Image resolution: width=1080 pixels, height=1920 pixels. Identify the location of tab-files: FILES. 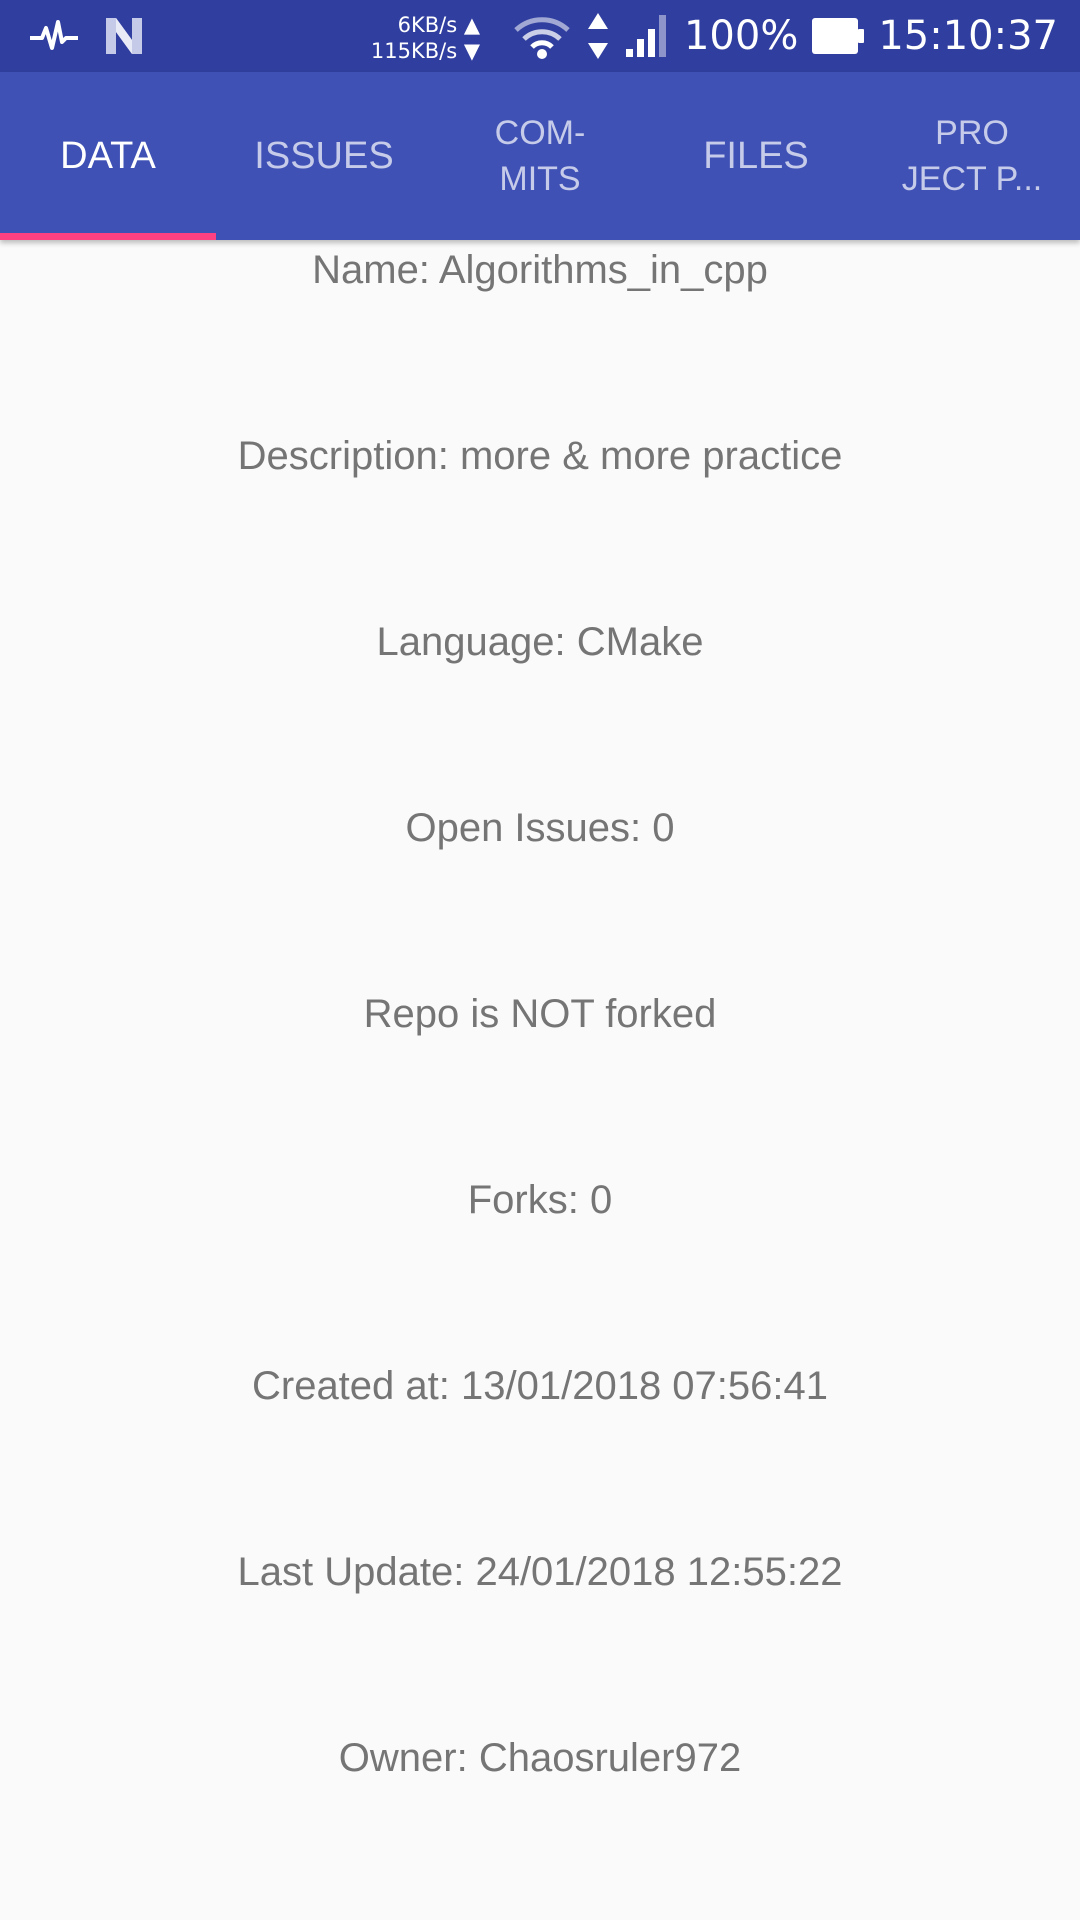
(756, 156).